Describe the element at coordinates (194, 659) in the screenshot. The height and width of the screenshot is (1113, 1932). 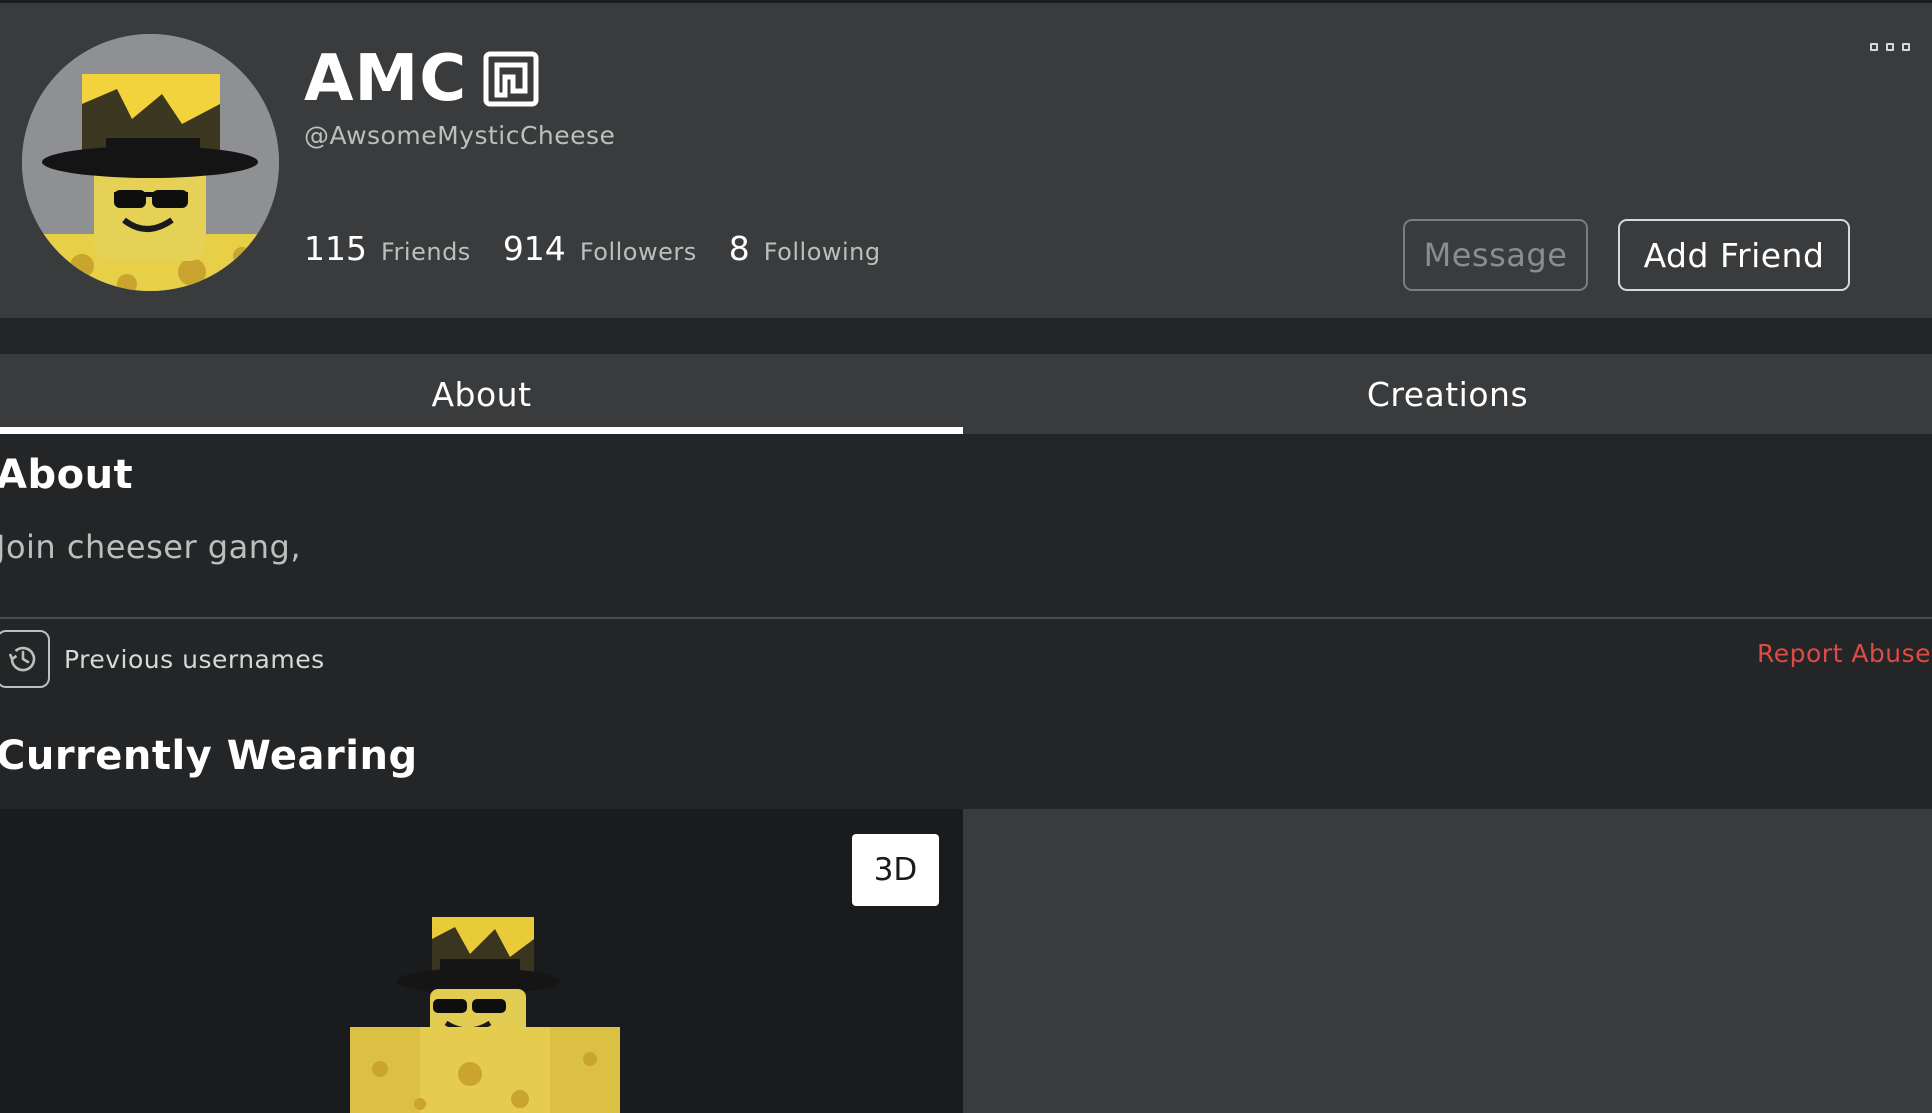
I see `previous-usernames-label: Previous usernames` at that location.